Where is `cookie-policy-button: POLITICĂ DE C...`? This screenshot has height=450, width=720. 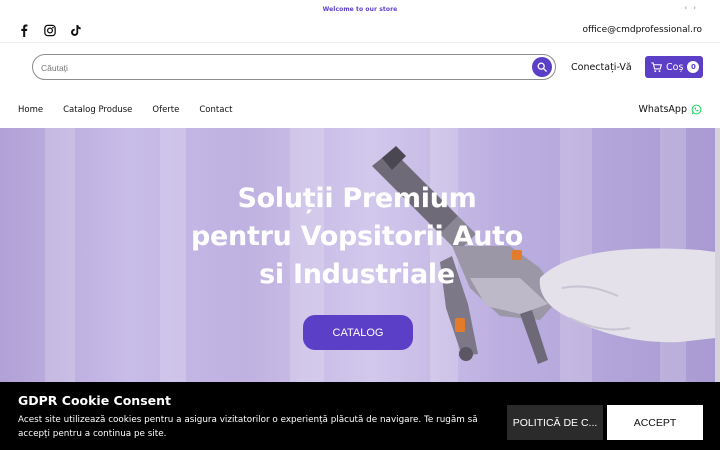
cookie-policy-button: POLITICĂ DE C... is located at coordinates (555, 422).